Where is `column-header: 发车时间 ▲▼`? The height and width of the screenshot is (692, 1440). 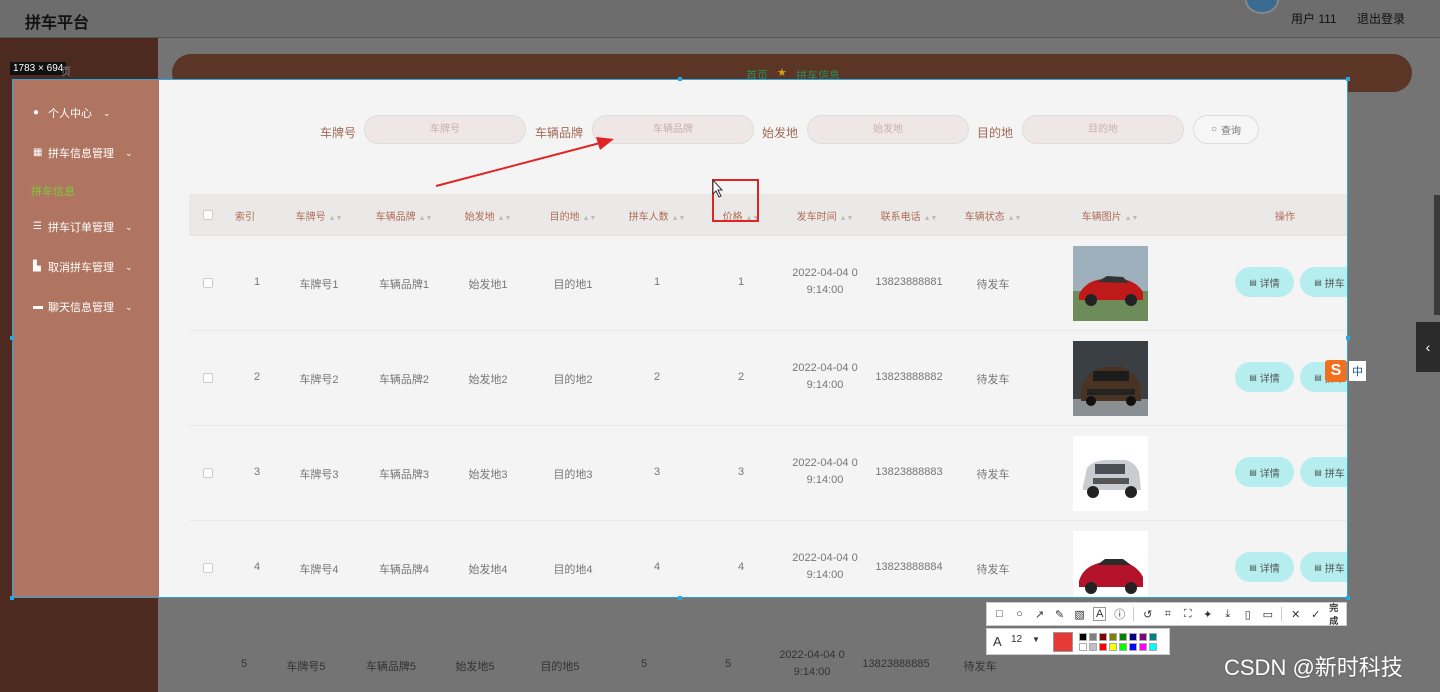 column-header: 发车时间 ▲▼ is located at coordinates (825, 215).